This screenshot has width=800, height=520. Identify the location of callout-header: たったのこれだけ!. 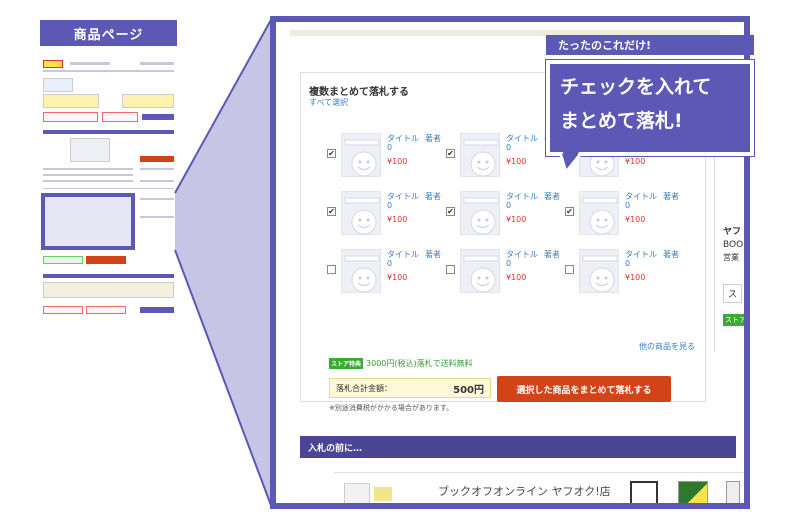
(650, 45).